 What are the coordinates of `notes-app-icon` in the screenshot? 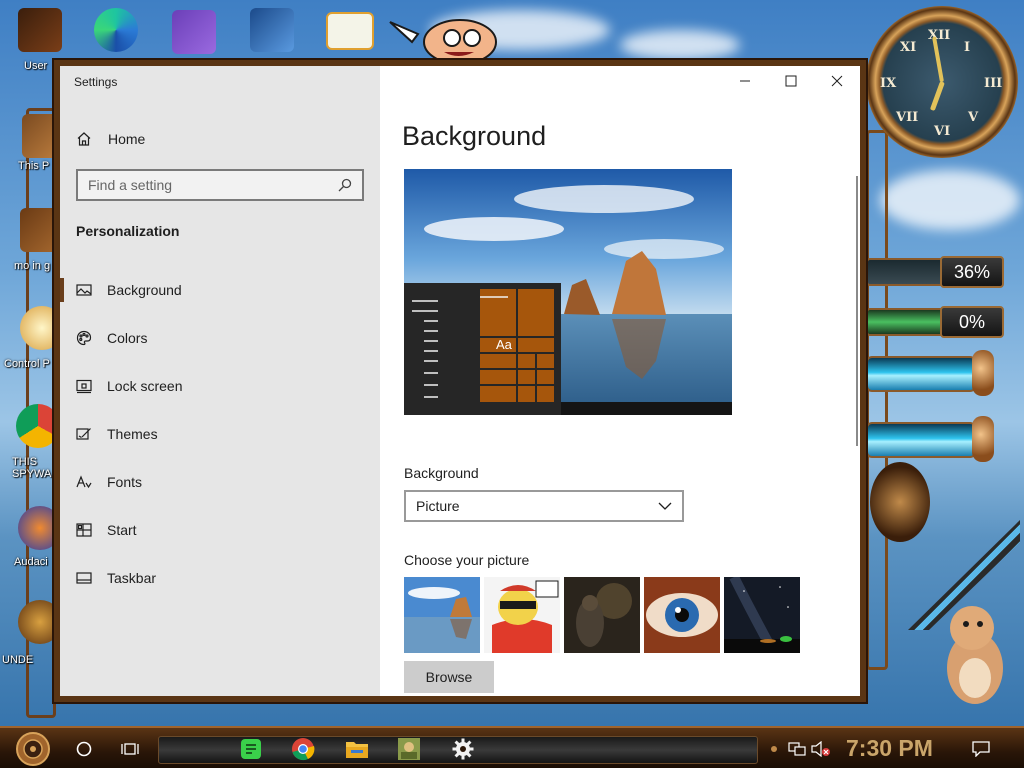 It's located at (251, 749).